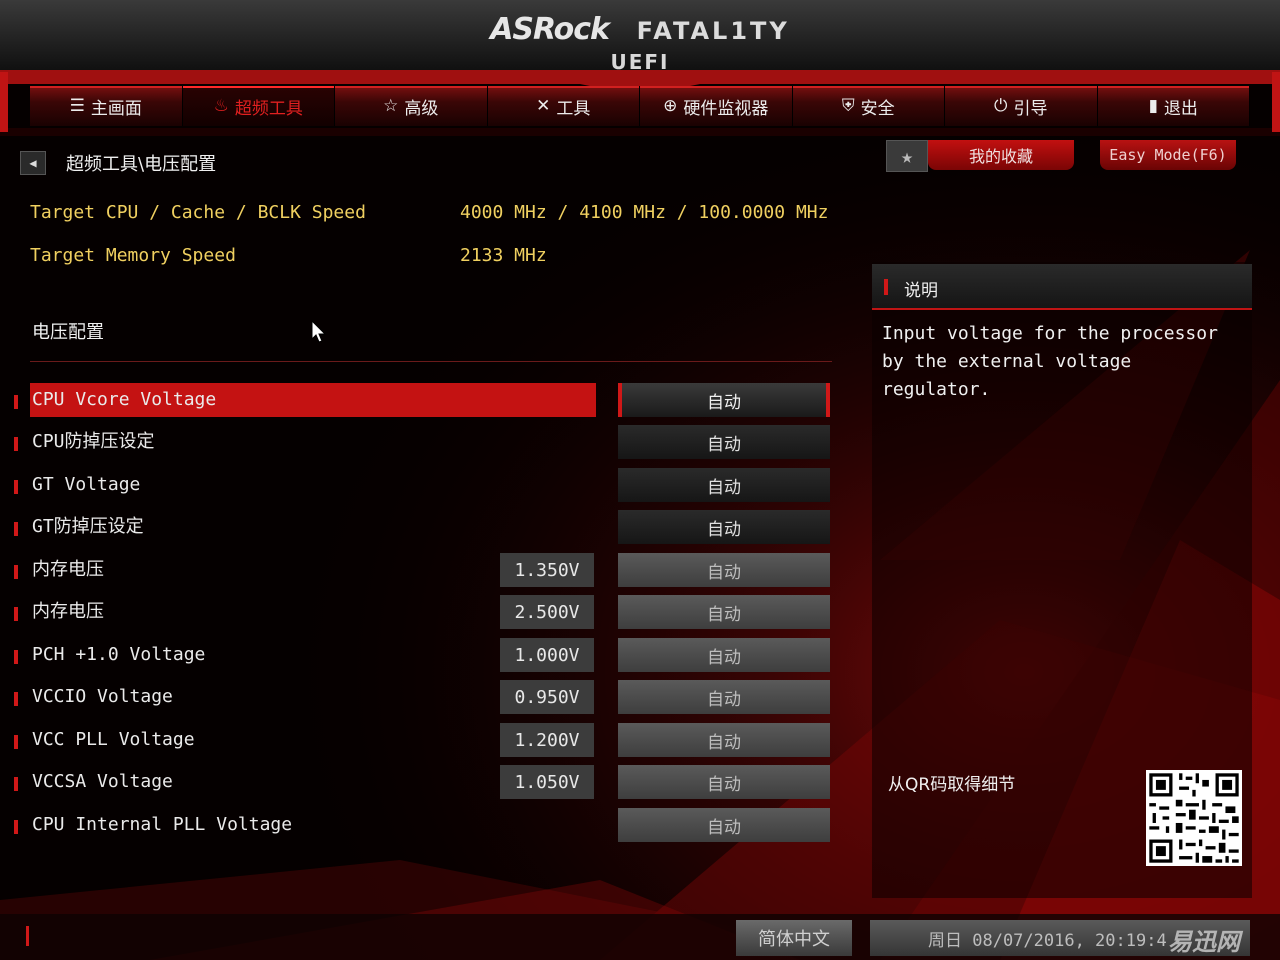 The image size is (1280, 960). What do you see at coordinates (93, 441) in the screenshot?
I see `setting-label: CPU防掉压设定` at bounding box center [93, 441].